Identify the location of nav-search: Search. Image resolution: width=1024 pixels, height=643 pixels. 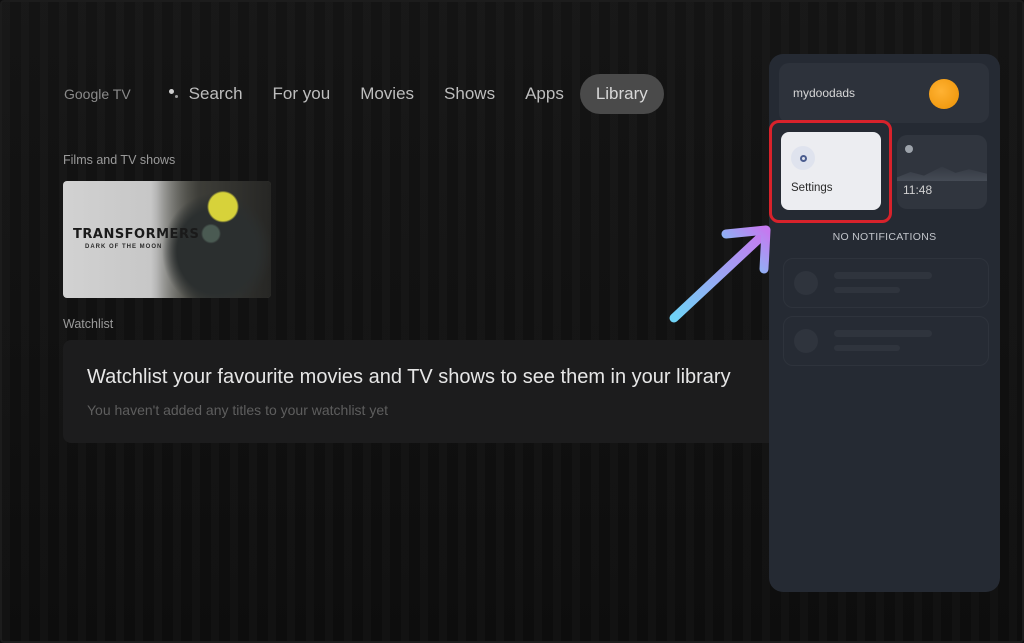
(205, 94).